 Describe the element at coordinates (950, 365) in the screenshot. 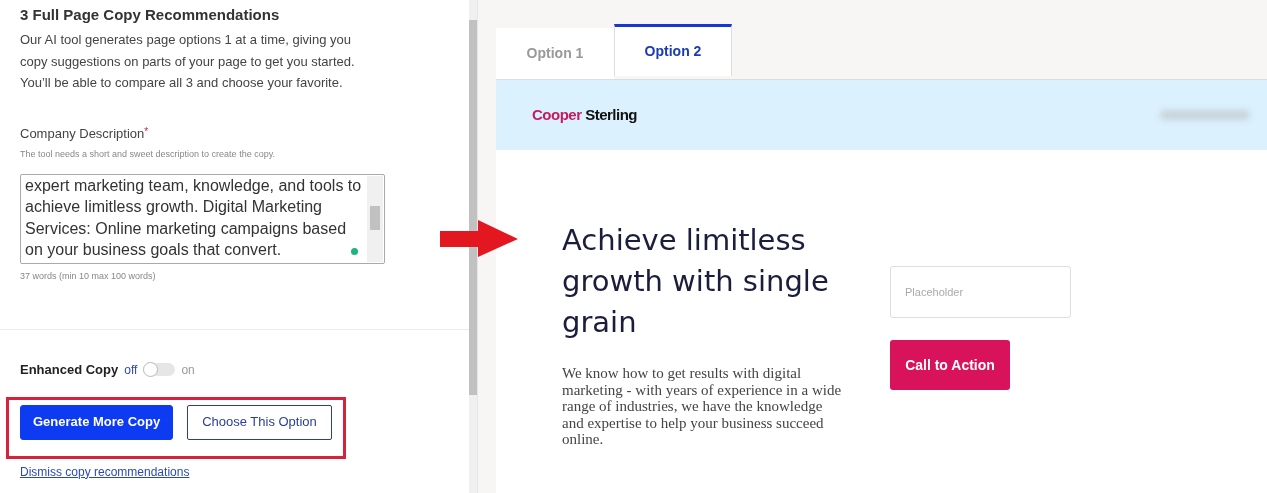

I see `cta-button: Call to Action` at that location.